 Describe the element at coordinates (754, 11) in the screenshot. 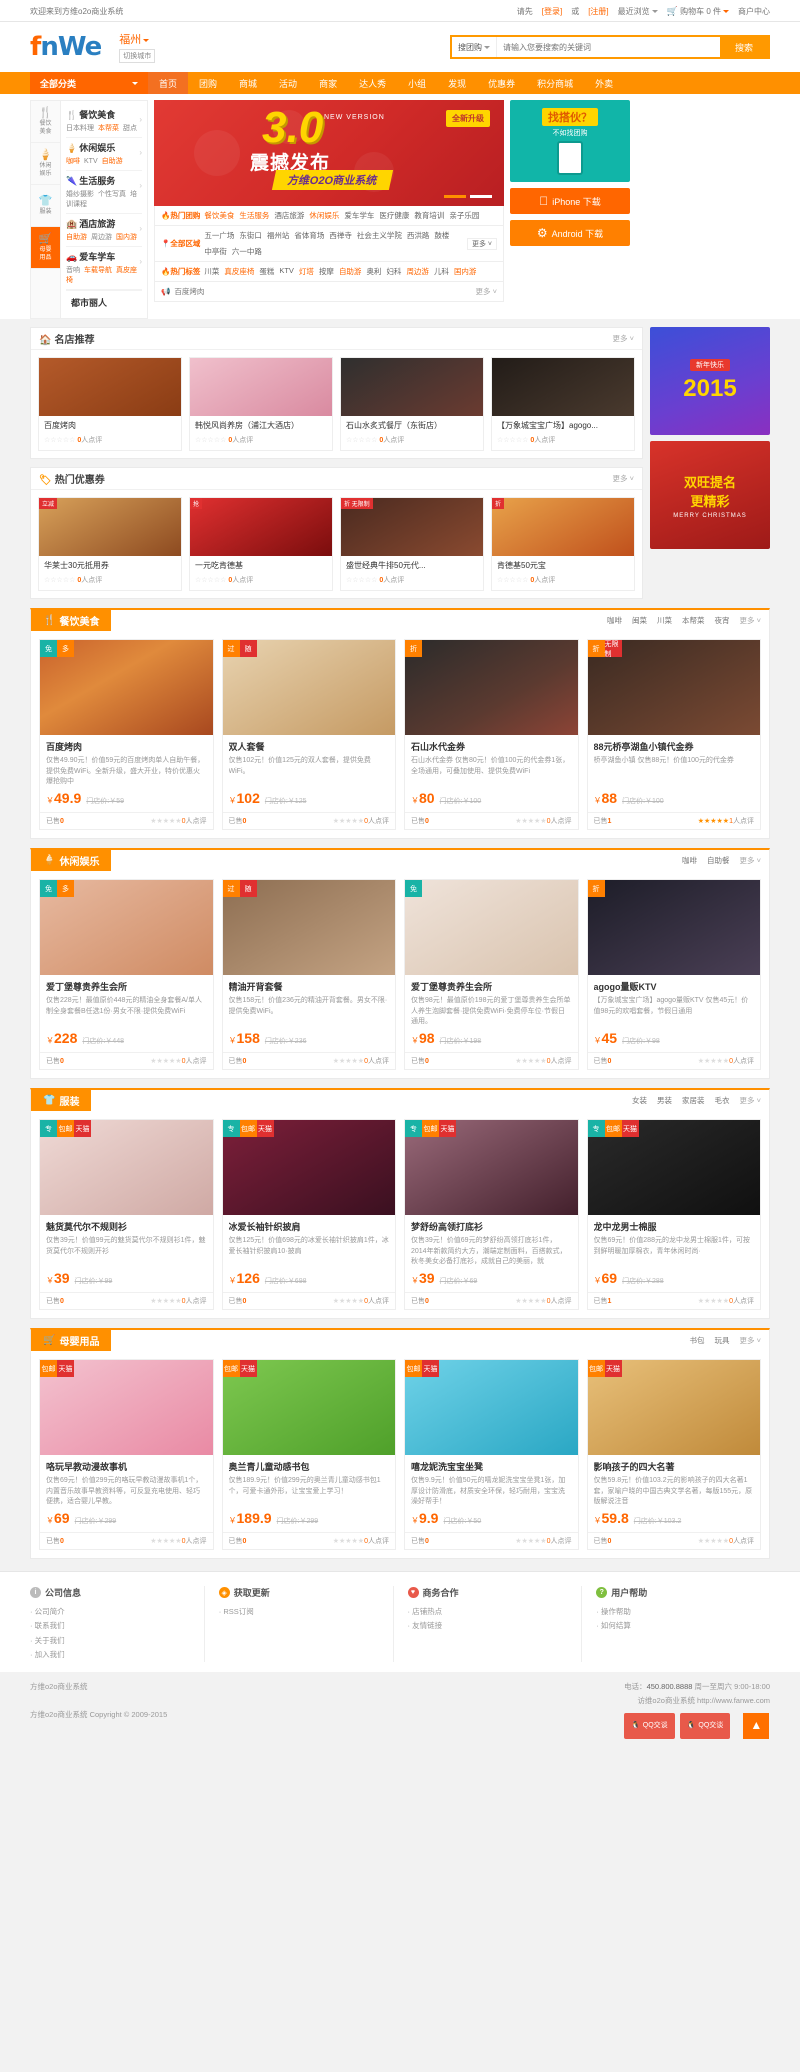

I see `merchant-center-link: 商户中心` at that location.